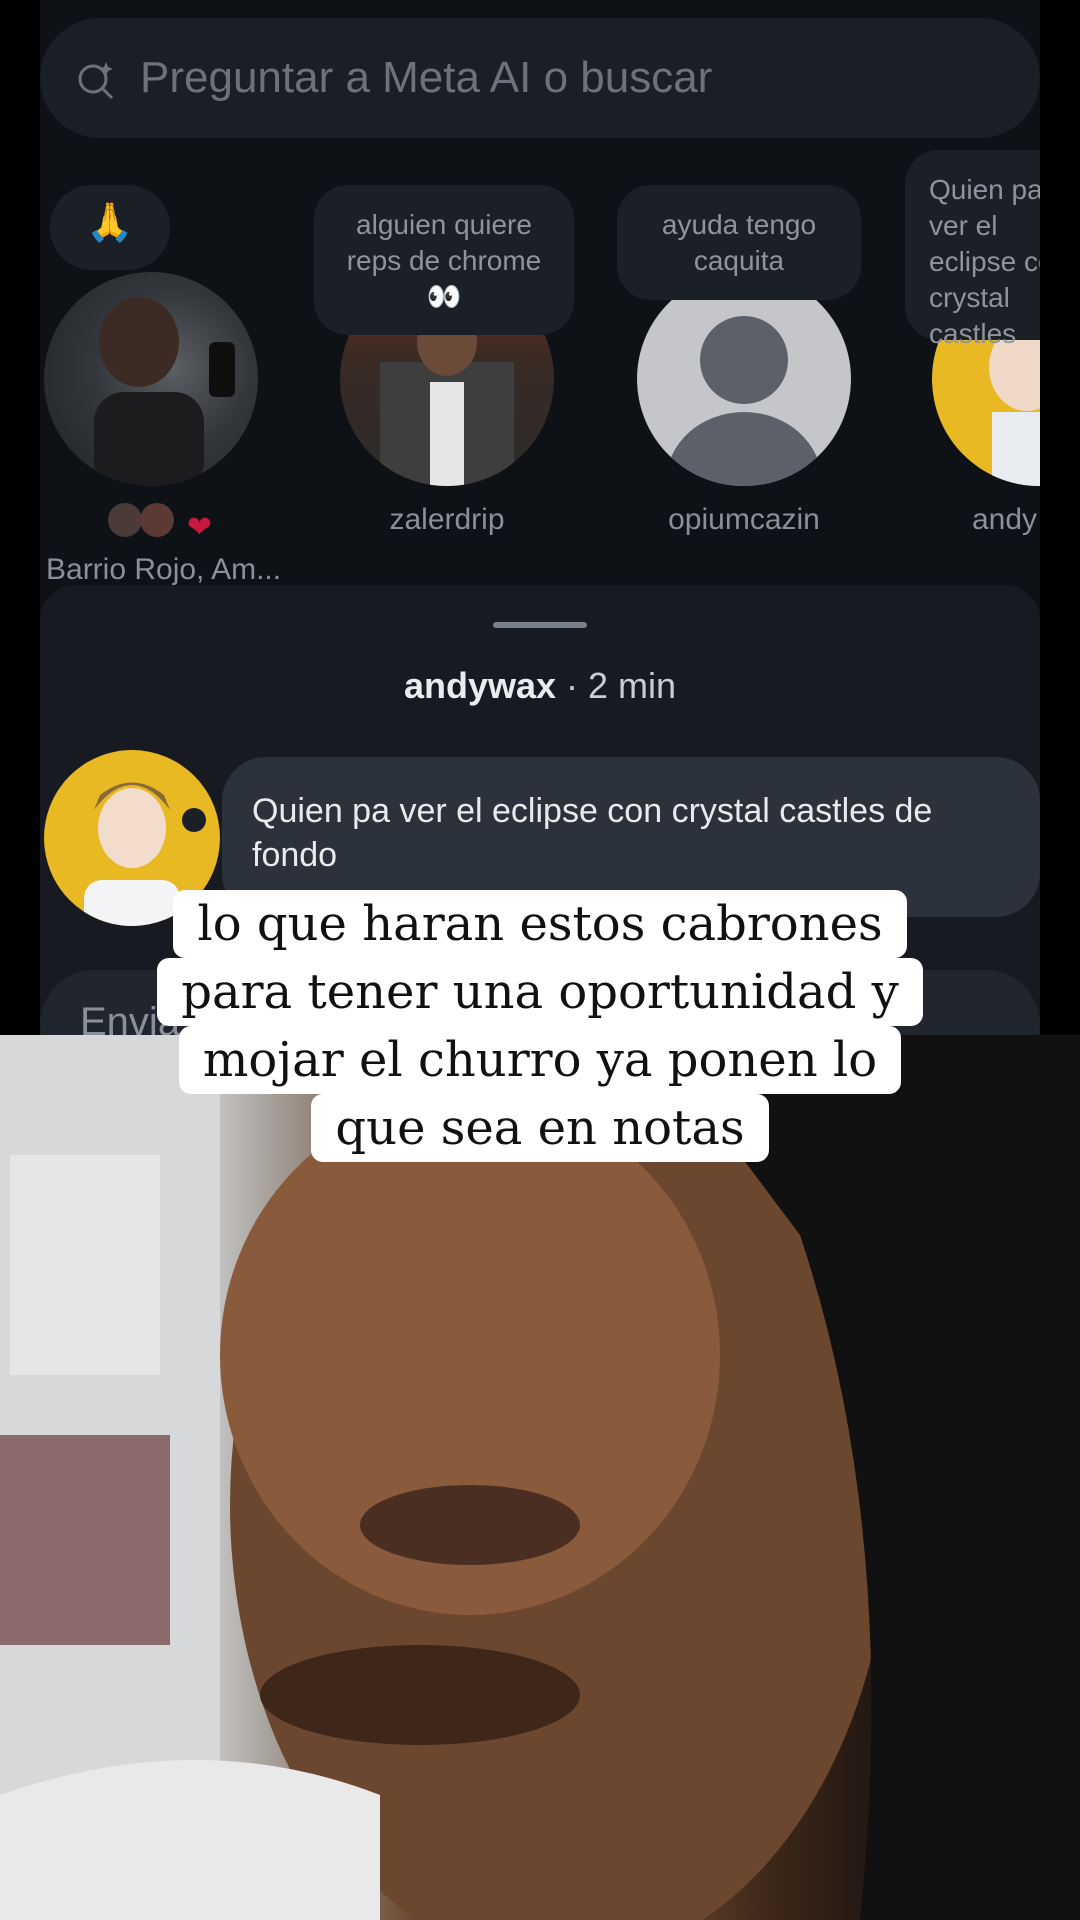  I want to click on reaction-row: ❤, so click(160, 523).